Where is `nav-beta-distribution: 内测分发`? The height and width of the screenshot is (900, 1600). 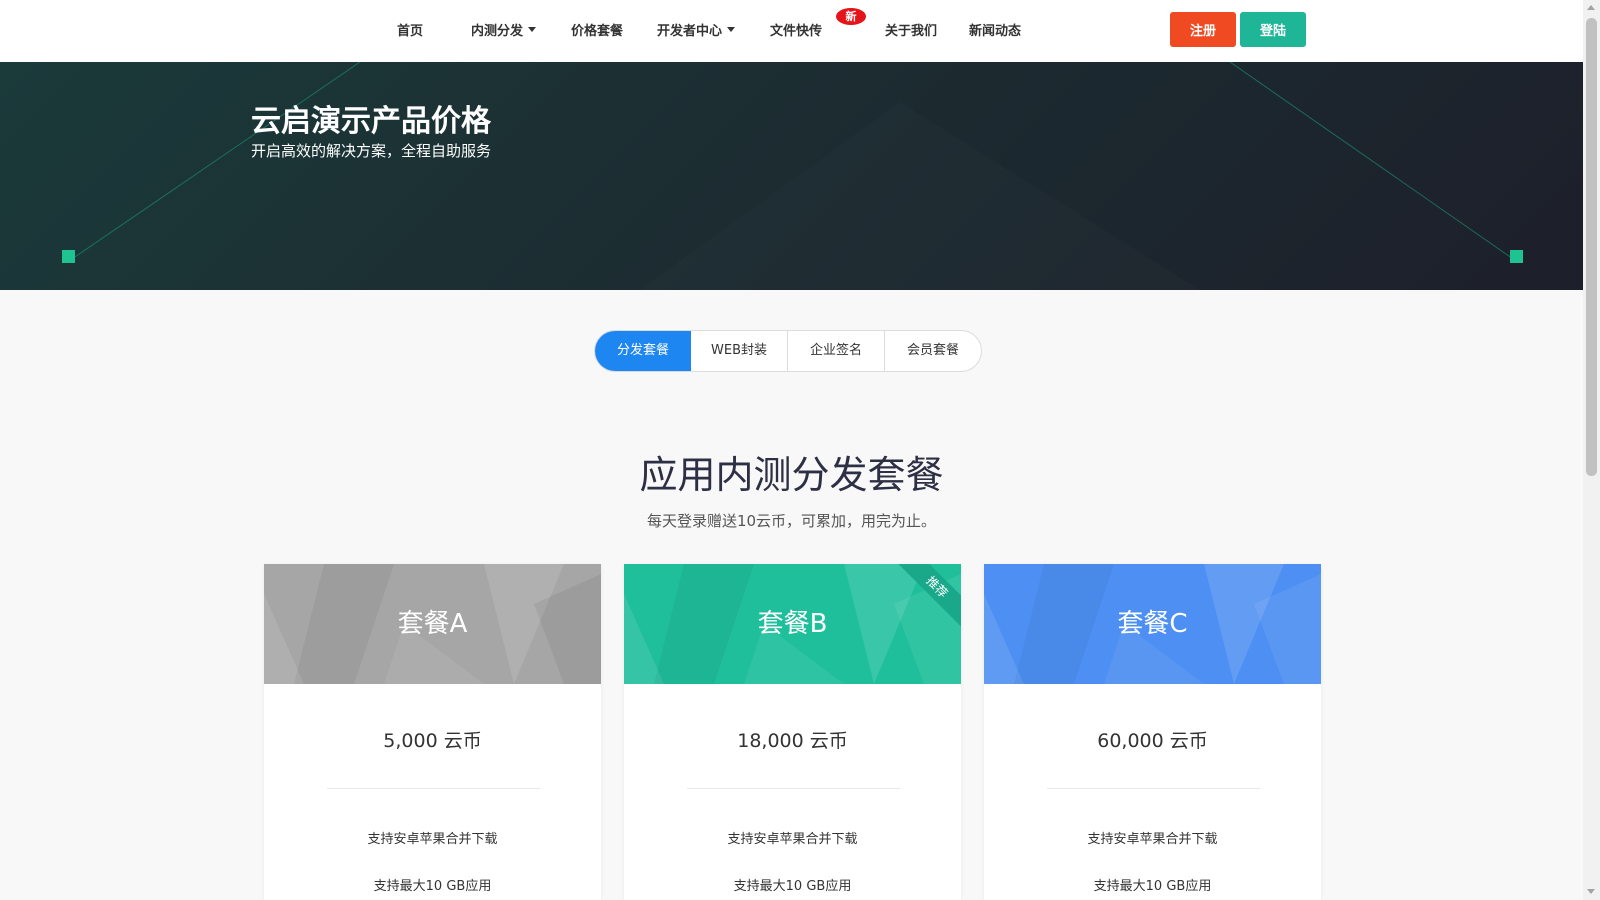
nav-beta-distribution: 内测分发 is located at coordinates (504, 29).